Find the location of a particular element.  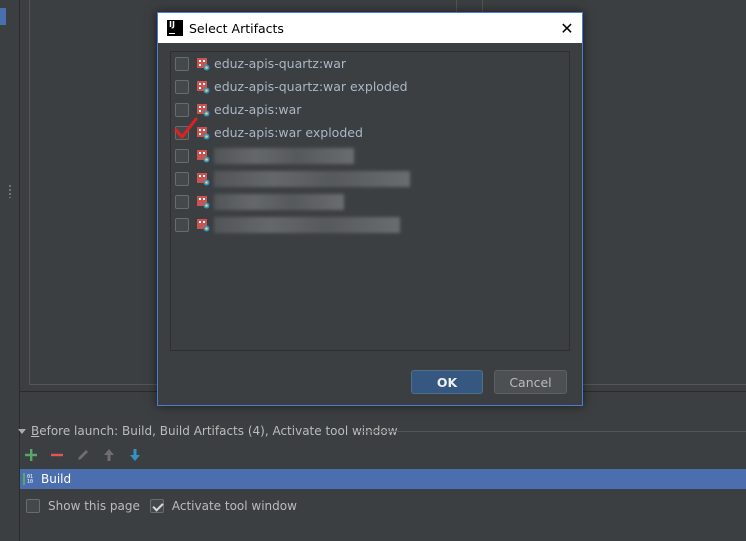

list-item: eduz-apis-quartz:war is located at coordinates (370, 63).